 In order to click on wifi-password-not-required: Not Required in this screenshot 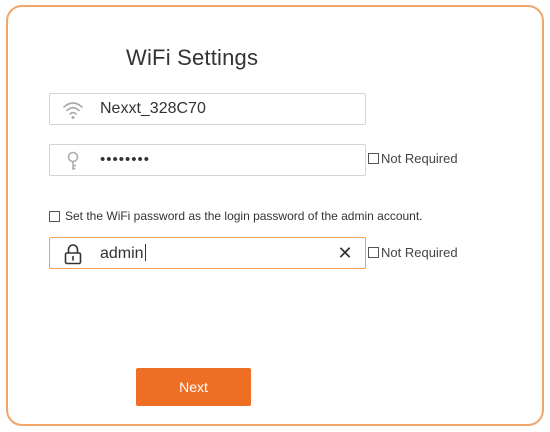, I will do `click(413, 158)`.